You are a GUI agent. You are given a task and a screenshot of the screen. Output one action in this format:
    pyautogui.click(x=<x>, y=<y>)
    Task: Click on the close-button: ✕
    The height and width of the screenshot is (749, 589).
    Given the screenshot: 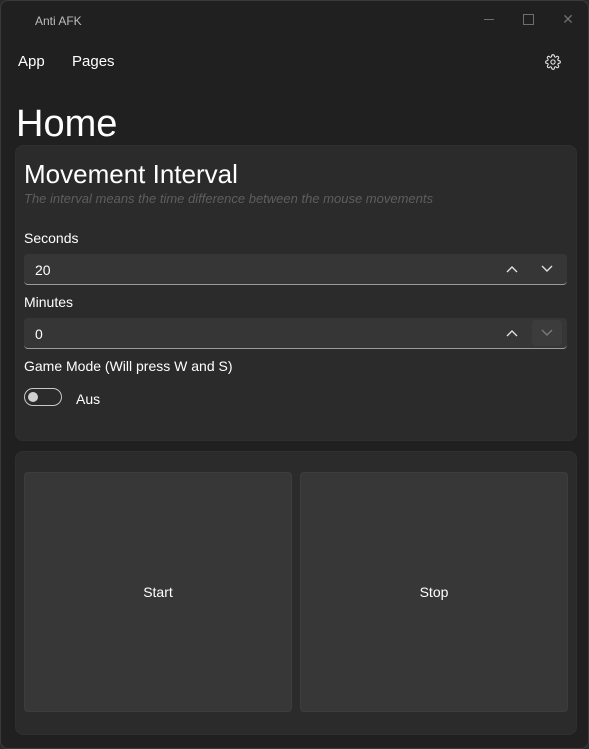 What is the action you would take?
    pyautogui.click(x=568, y=19)
    